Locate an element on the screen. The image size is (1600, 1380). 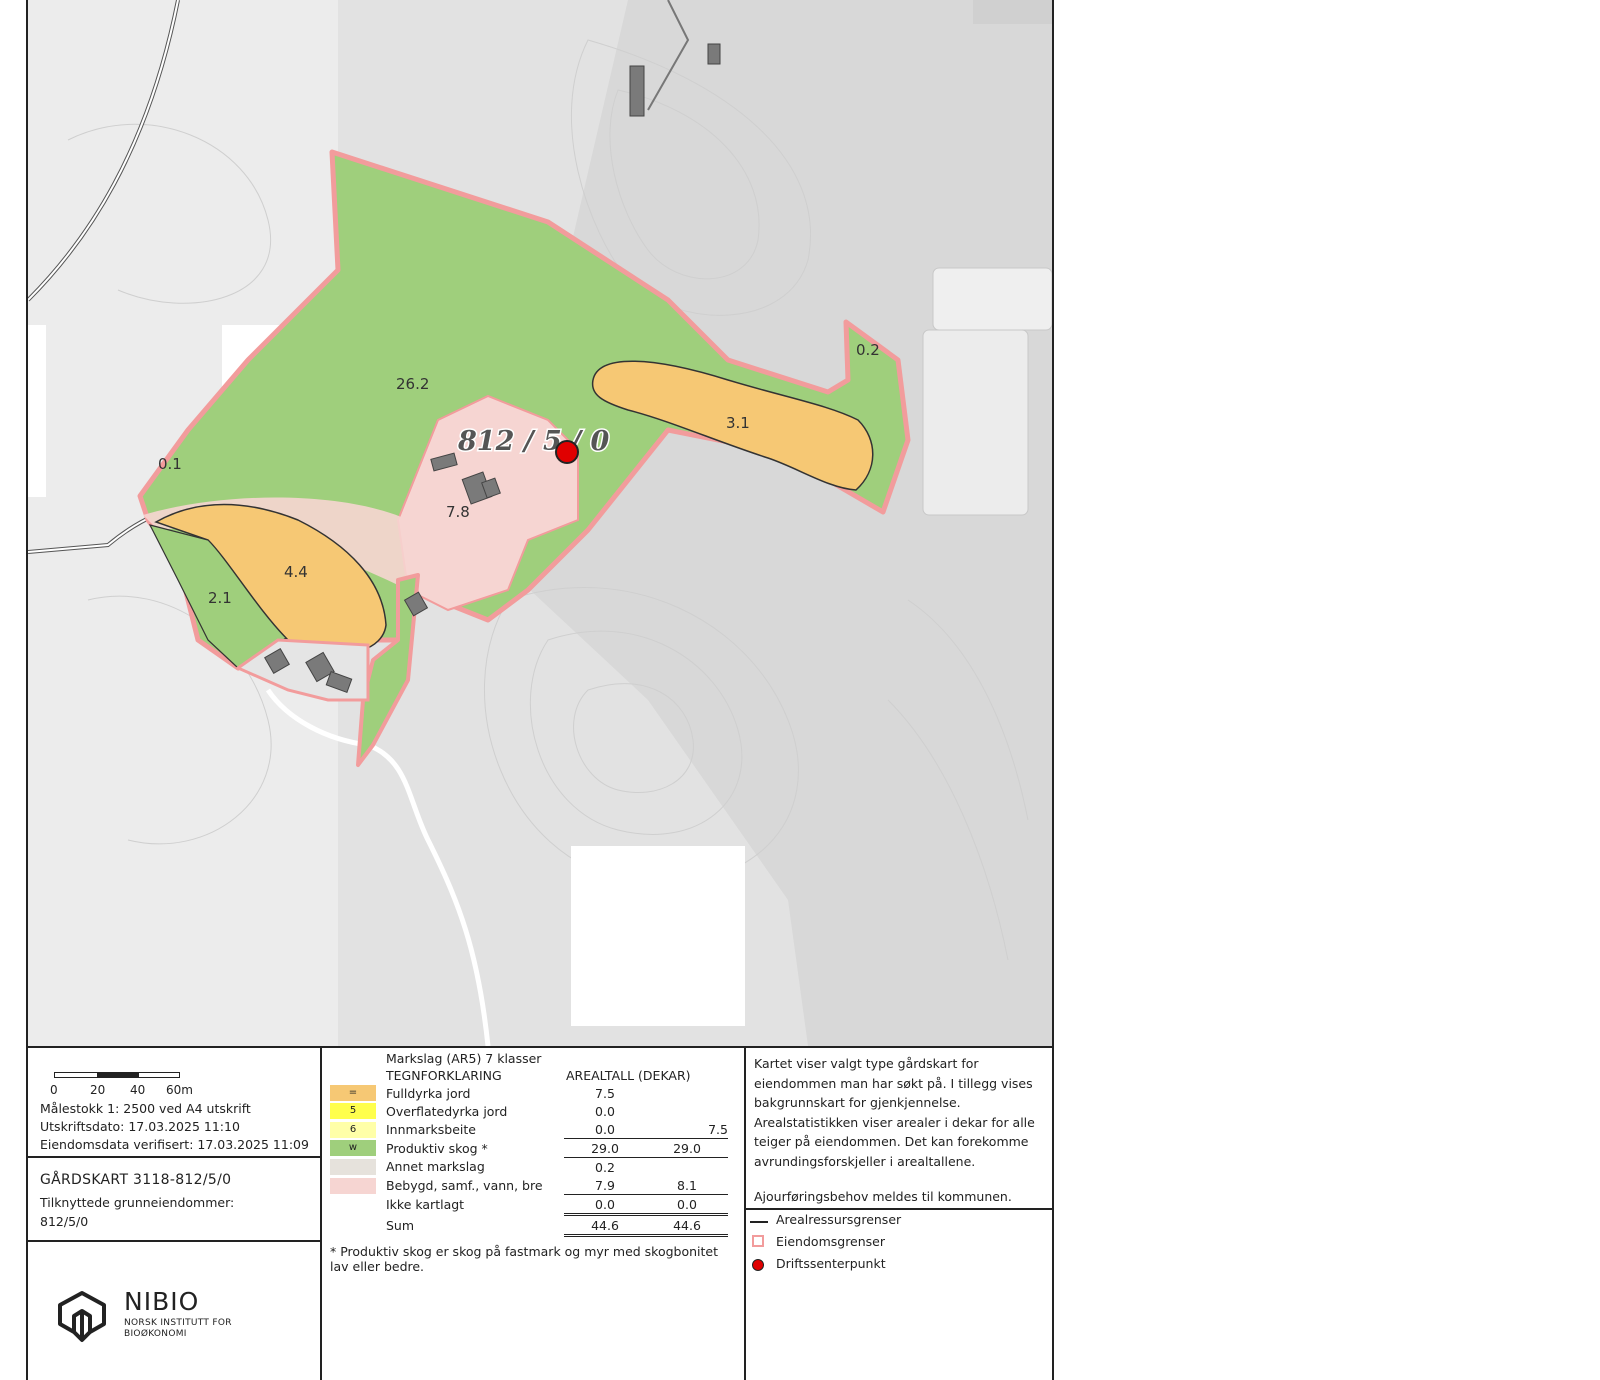
legend-subtotal: 8.1 is located at coordinates (687, 1185).